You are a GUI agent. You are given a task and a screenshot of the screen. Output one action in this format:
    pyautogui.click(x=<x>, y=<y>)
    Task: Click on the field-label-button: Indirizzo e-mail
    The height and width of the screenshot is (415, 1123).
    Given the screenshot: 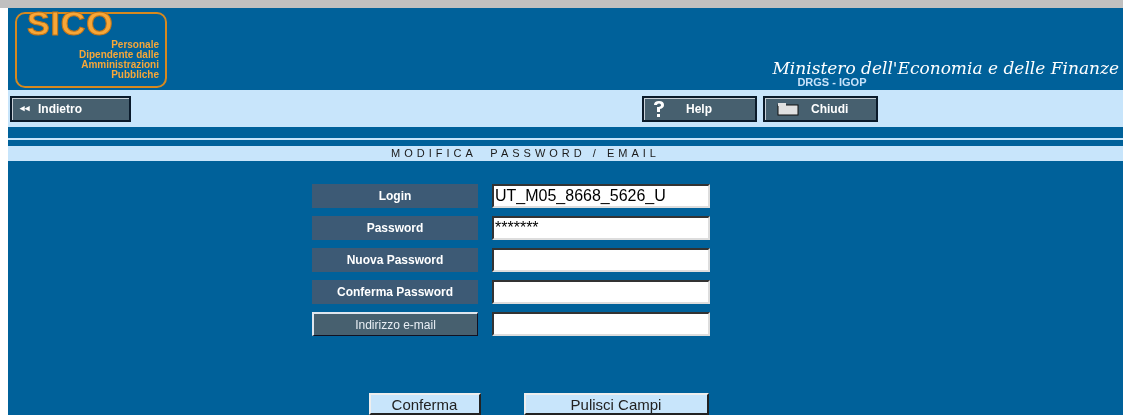 What is the action you would take?
    pyautogui.click(x=395, y=324)
    